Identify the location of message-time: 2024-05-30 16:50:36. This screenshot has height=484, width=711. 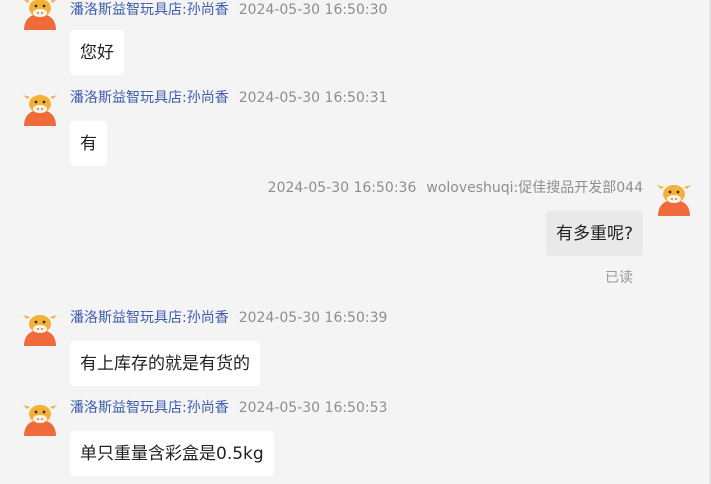
(342, 188).